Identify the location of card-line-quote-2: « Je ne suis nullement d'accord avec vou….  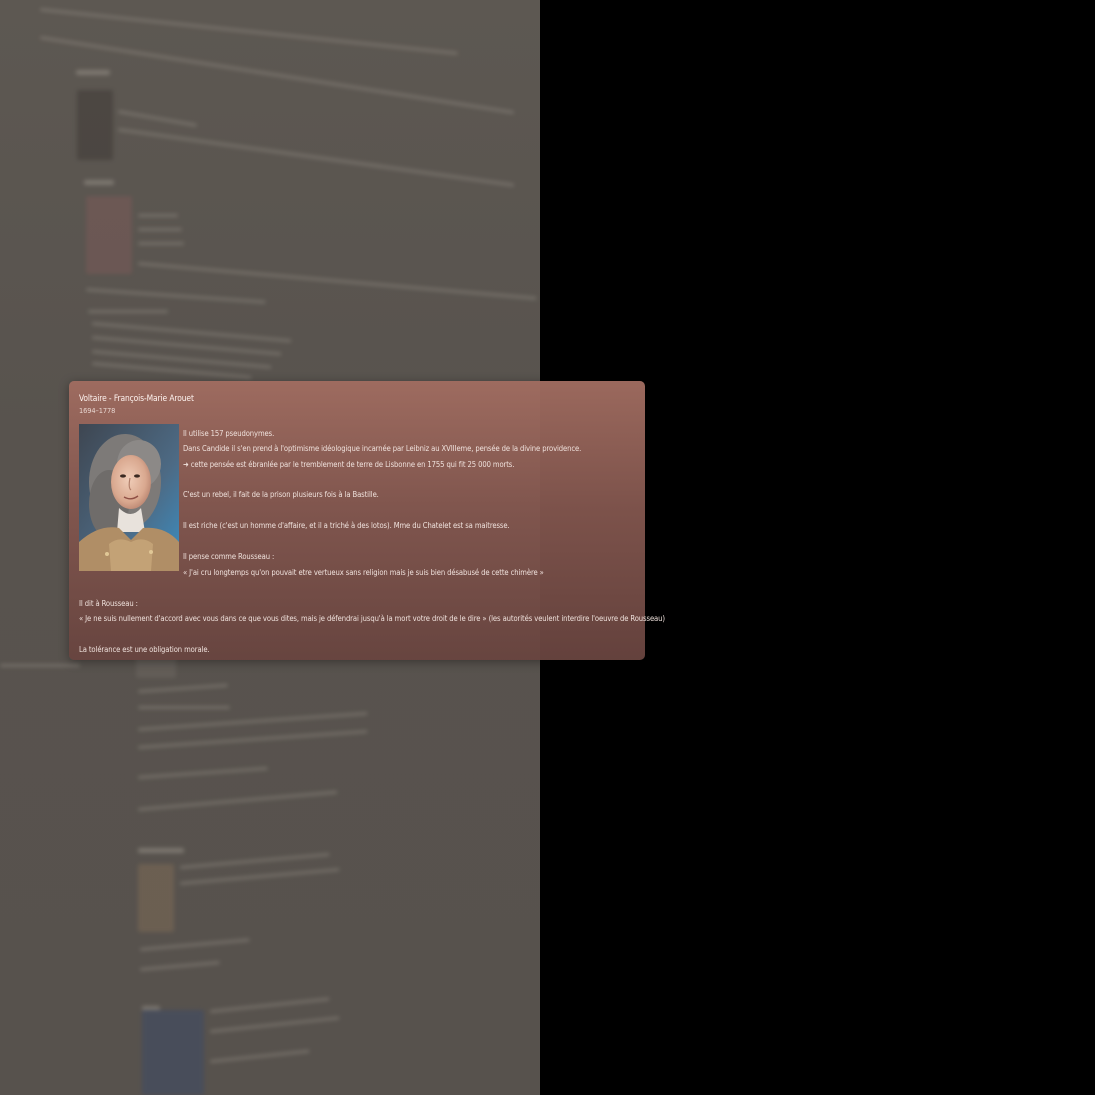
(372, 618).